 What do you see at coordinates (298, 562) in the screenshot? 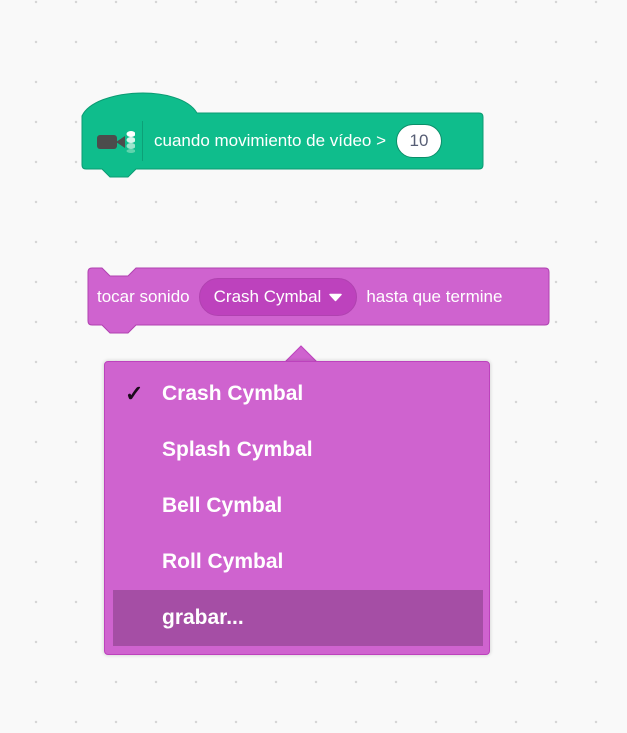
I see `menu-item-roll-cymbal: Roll Cymbal` at bounding box center [298, 562].